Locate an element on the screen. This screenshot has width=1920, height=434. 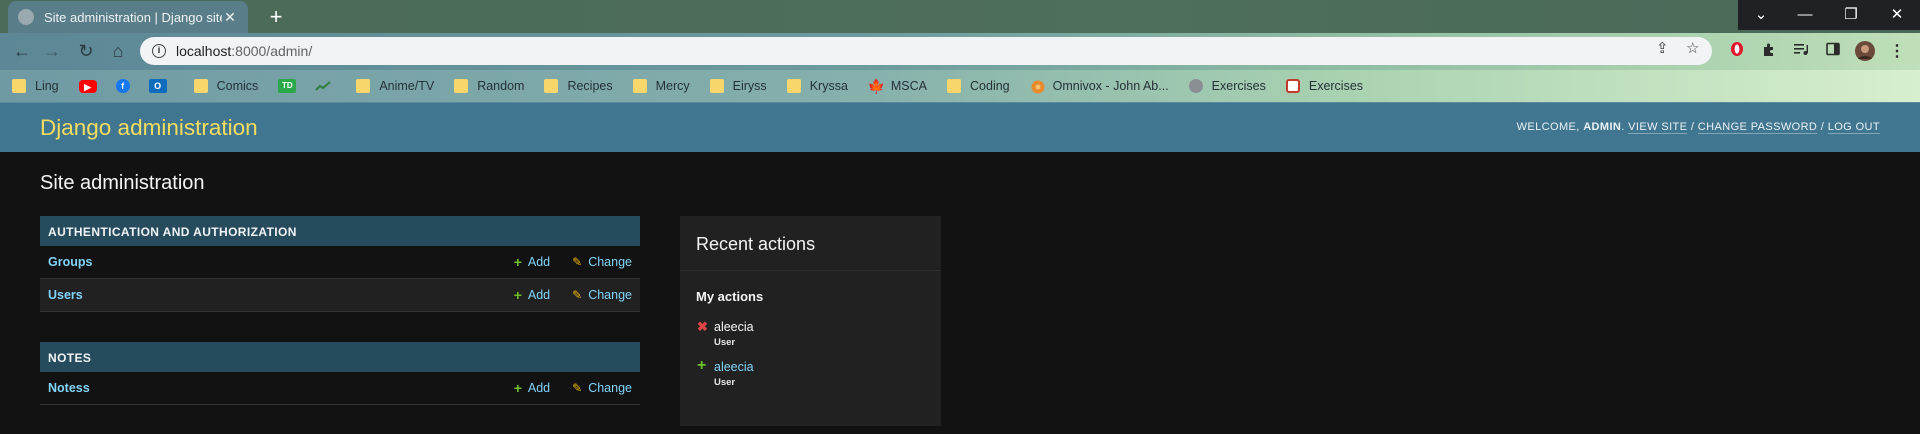
outlook-icon: O is located at coordinates (157, 86).